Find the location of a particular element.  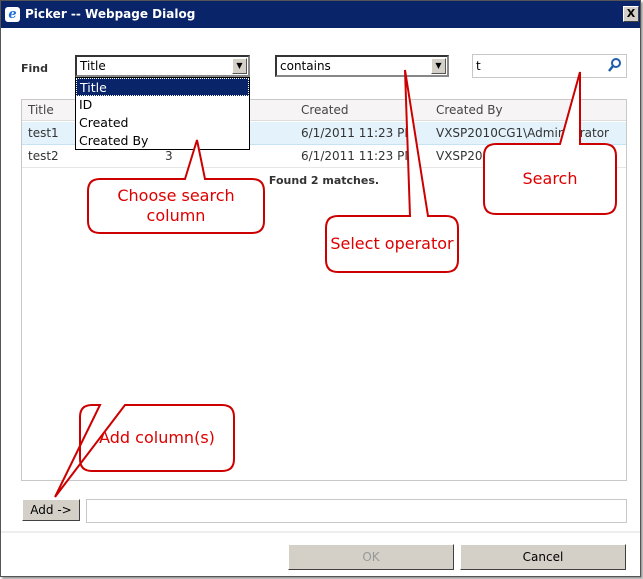

callout-select-operator: Select operator is located at coordinates (392, 243).